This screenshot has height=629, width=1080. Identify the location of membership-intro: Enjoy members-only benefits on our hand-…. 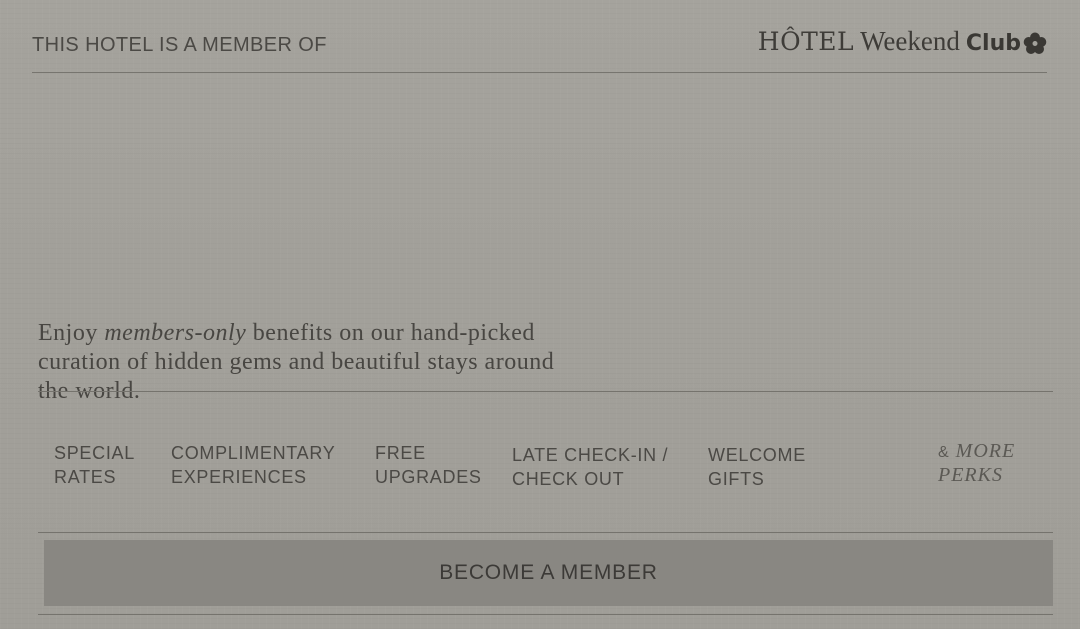
(298, 362).